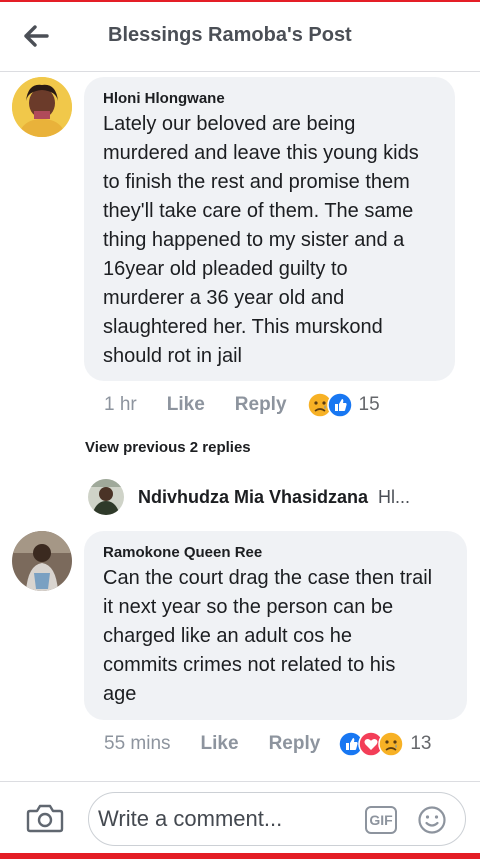  I want to click on comment-line: they'll take care of them. The same, so click(258, 211).